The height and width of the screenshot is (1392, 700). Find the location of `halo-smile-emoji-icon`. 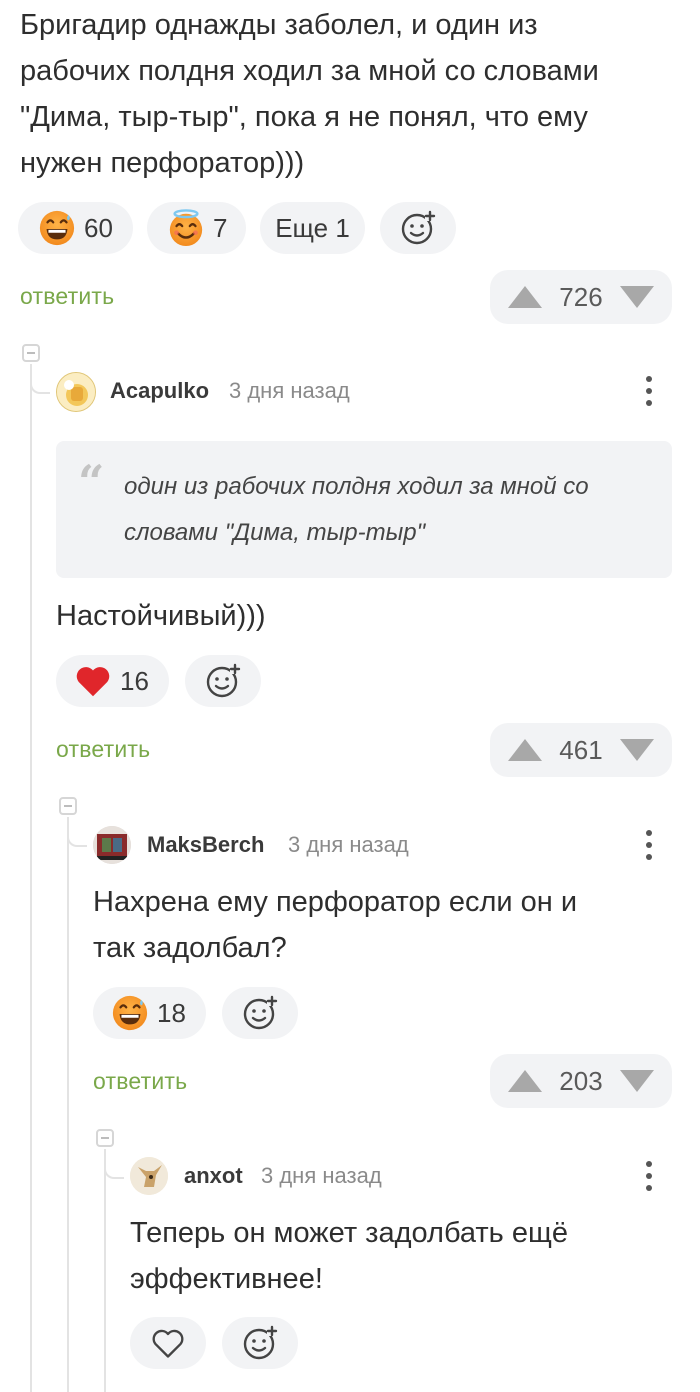

halo-smile-emoji-icon is located at coordinates (186, 228).